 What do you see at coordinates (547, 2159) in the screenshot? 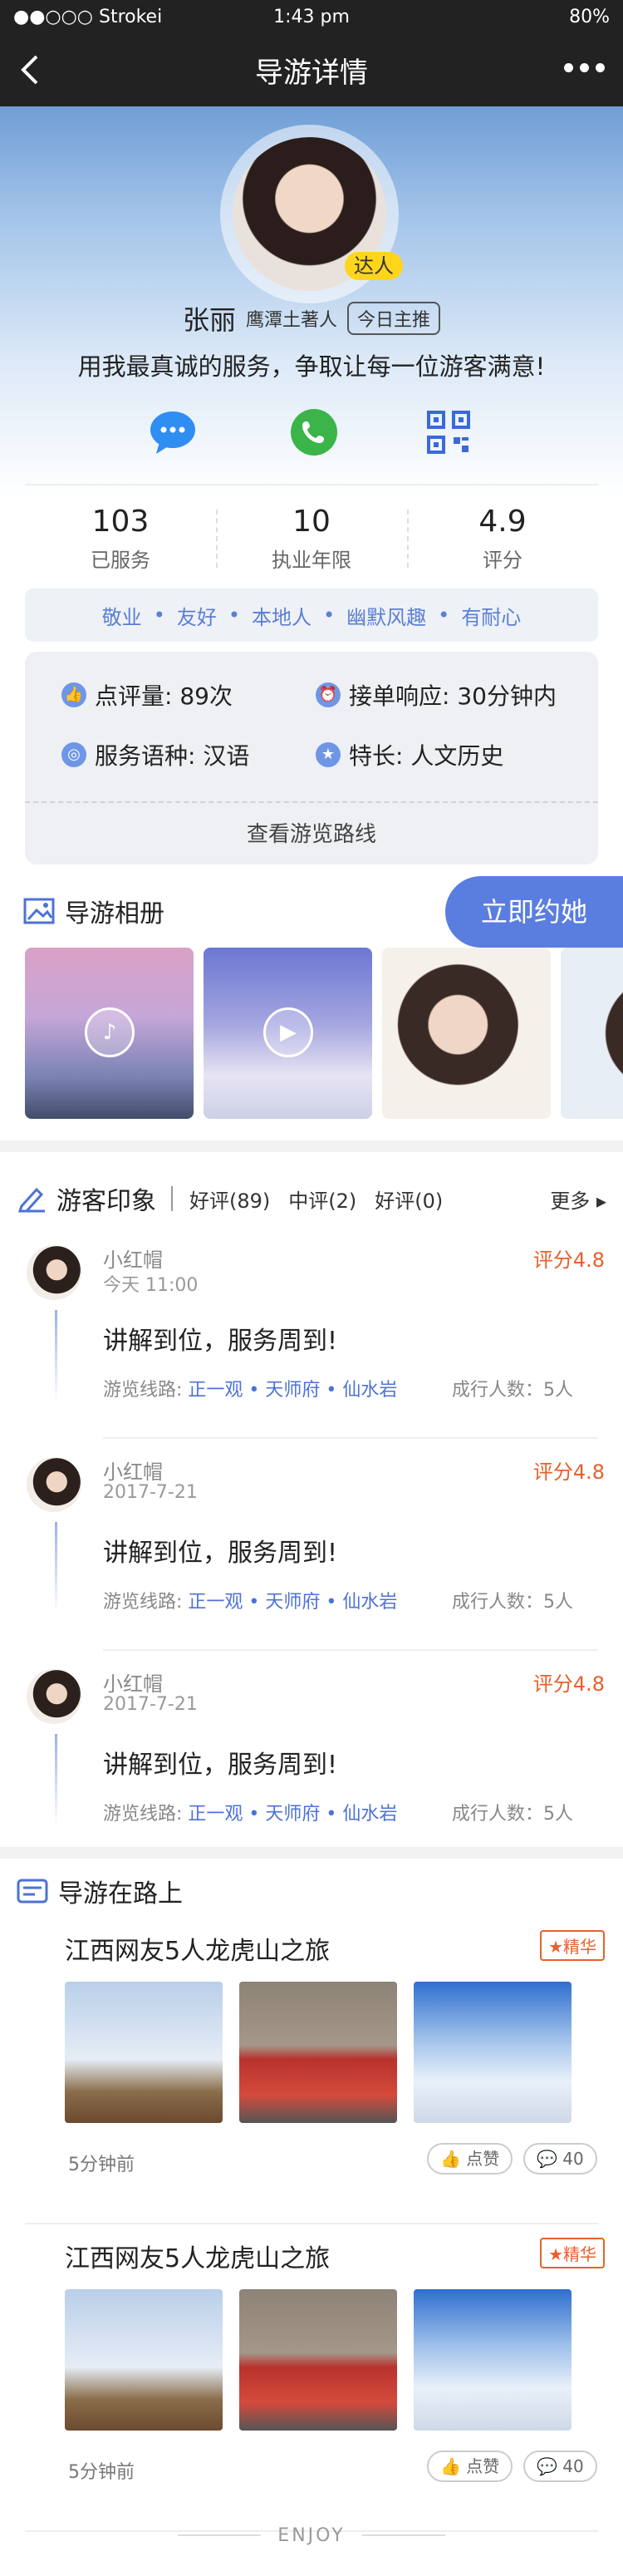
I see `comment-icon: 💬` at bounding box center [547, 2159].